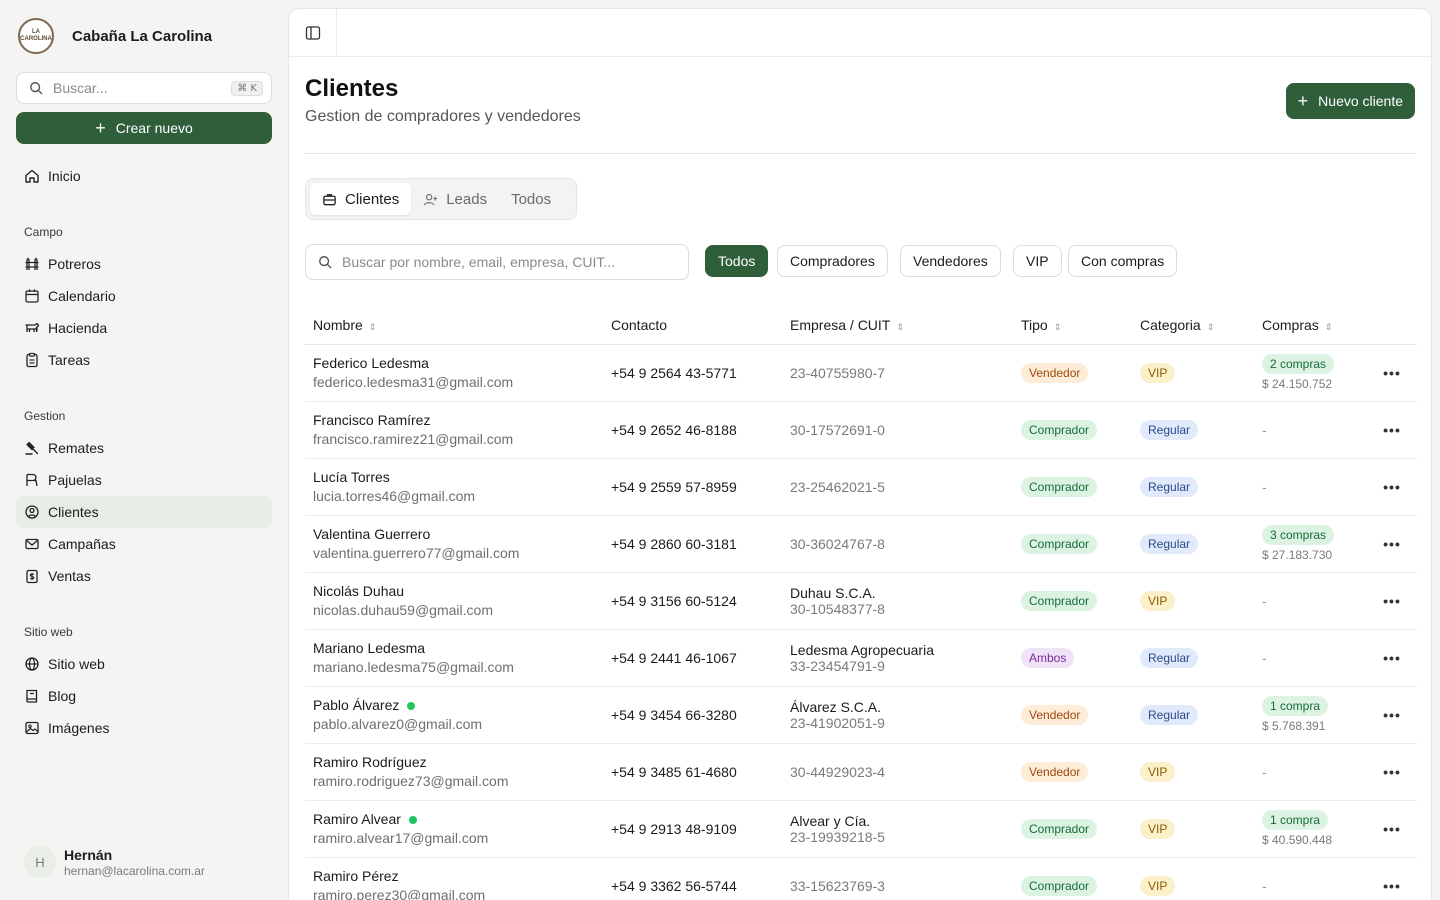 The height and width of the screenshot is (900, 1440). What do you see at coordinates (832, 261) in the screenshot?
I see `filter-chip-compradores: Compradores` at bounding box center [832, 261].